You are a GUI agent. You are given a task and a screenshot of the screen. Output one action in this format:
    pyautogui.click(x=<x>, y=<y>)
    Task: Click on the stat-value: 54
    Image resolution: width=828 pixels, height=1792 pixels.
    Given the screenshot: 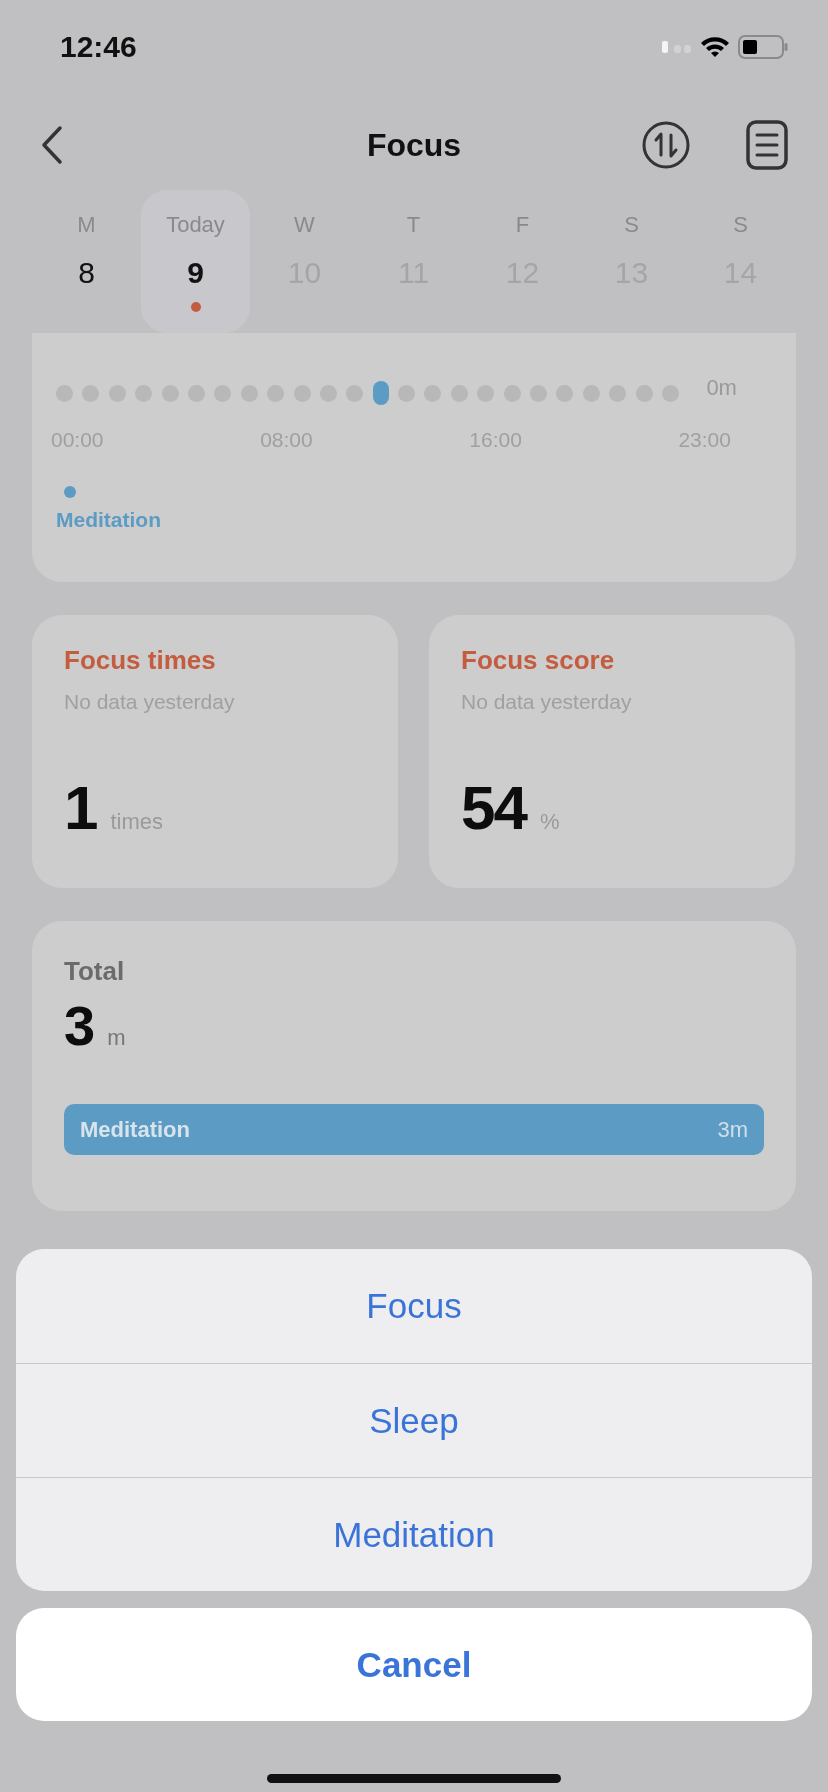 What is the action you would take?
    pyautogui.click(x=493, y=807)
    